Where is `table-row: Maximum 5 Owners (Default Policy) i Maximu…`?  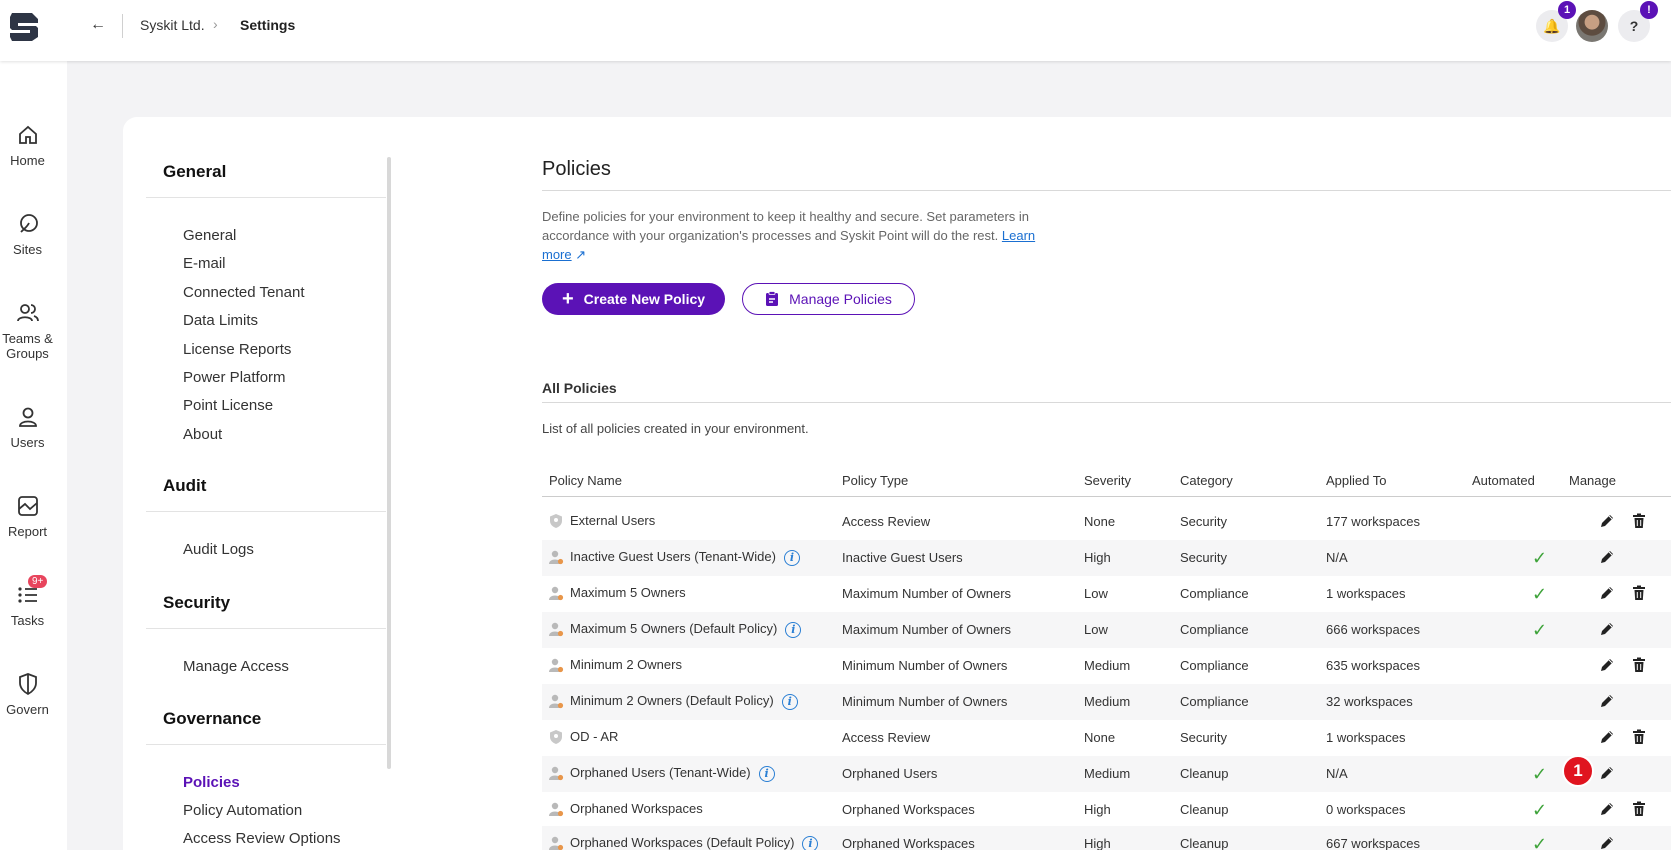 table-row: Maximum 5 Owners (Default Policy) i Maximu… is located at coordinates (1106, 630).